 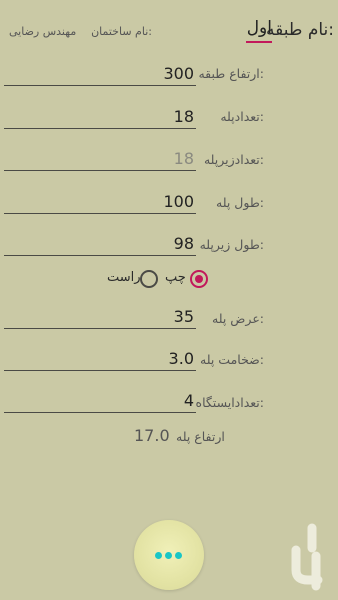 I want to click on landing-count-label: تعدادایستگاه:, so click(x=229, y=402).